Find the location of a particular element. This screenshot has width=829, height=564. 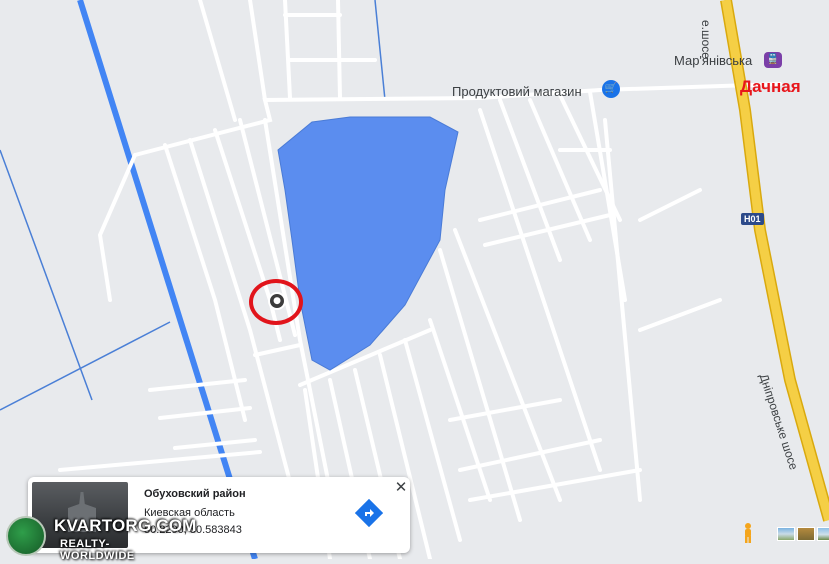

watermark-logo is located at coordinates (26, 536).